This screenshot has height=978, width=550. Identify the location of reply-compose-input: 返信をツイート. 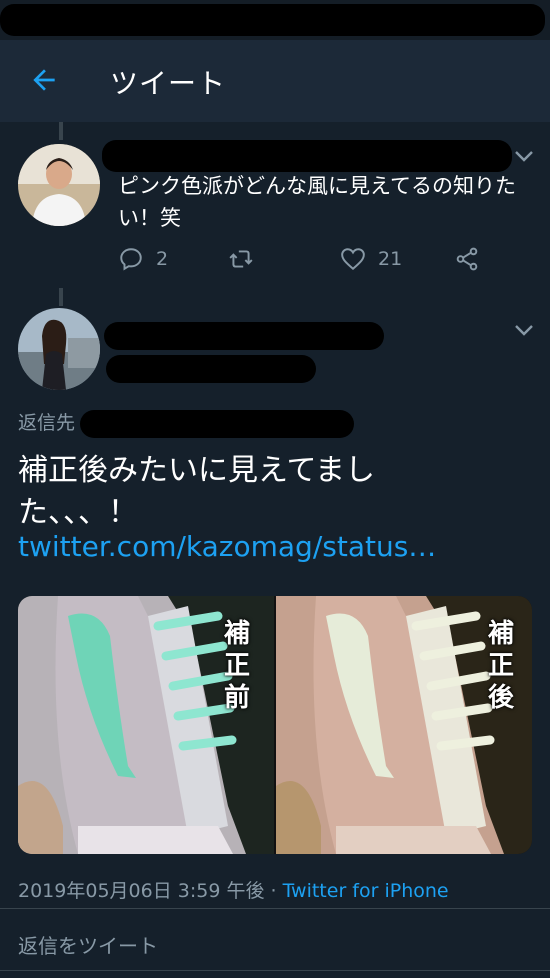
(88, 944).